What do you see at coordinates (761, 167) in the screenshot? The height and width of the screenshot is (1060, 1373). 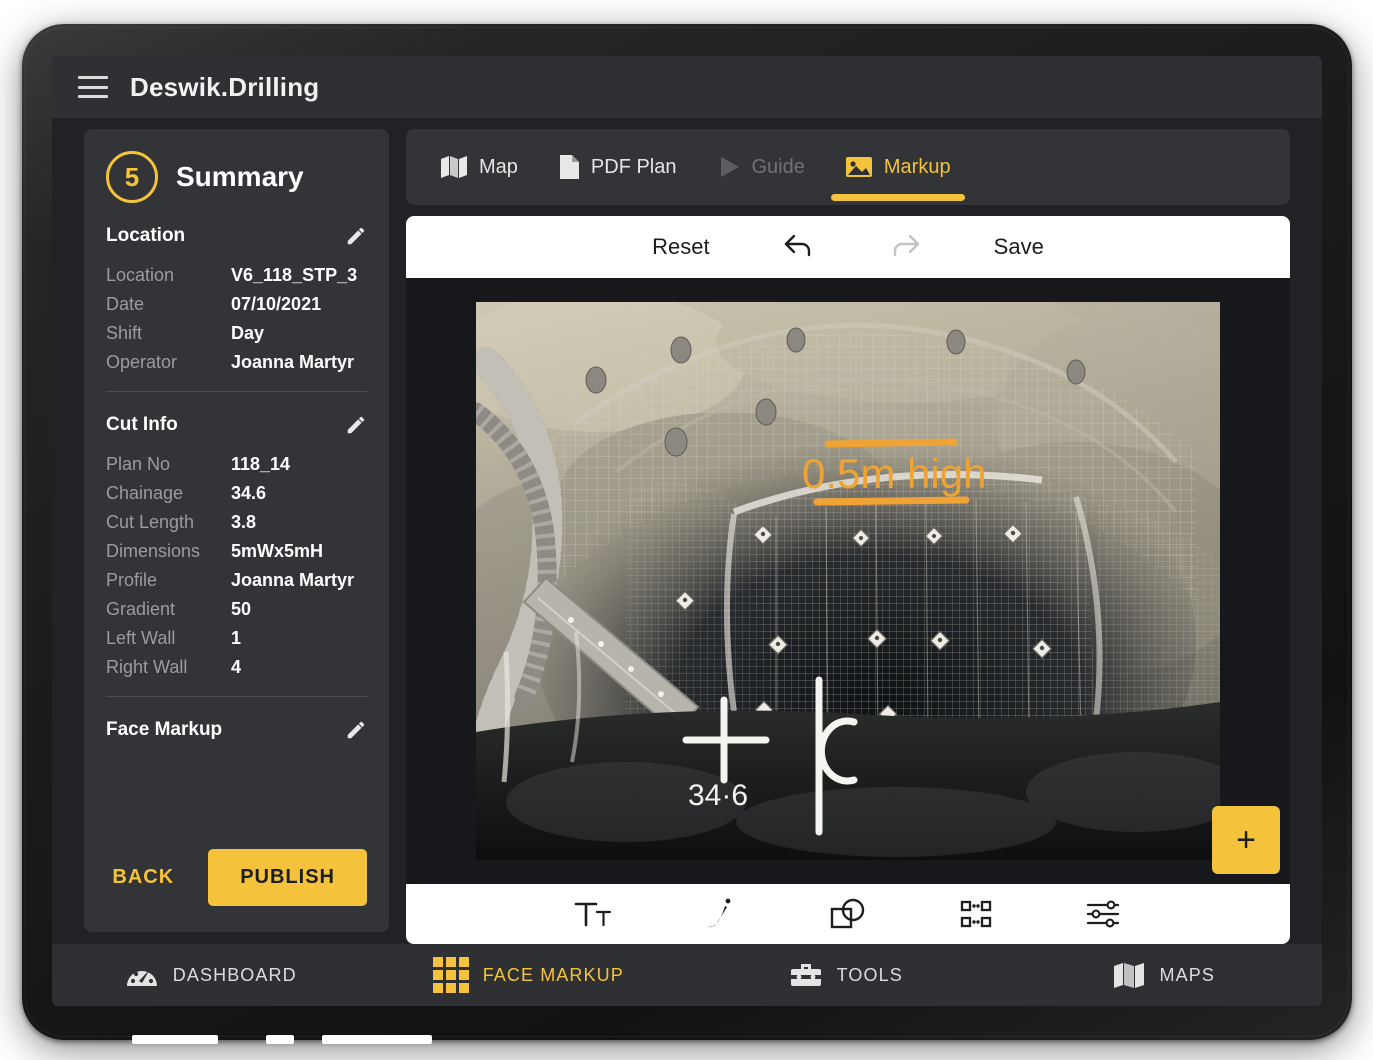 I see `tab-guide: Guide` at bounding box center [761, 167].